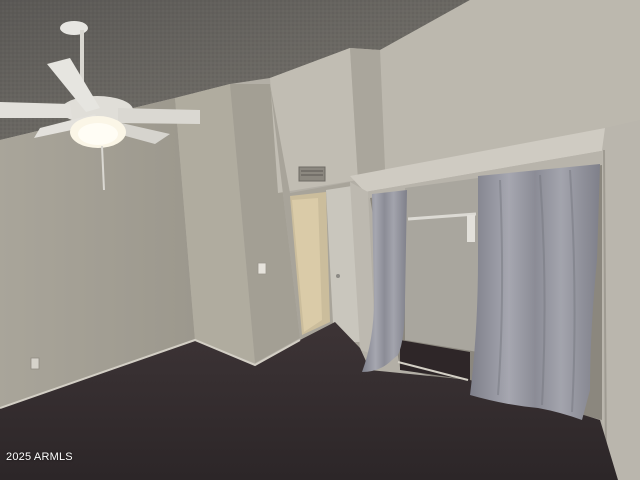  Describe the element at coordinates (621, 300) in the screenshot. I see `right-wall` at that location.